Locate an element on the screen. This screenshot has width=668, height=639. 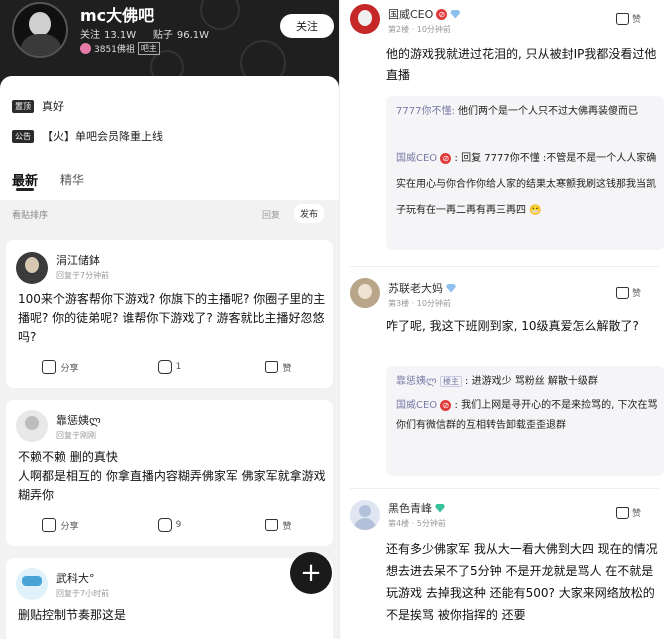
floor-number: 第3楼 is located at coordinates (399, 303).